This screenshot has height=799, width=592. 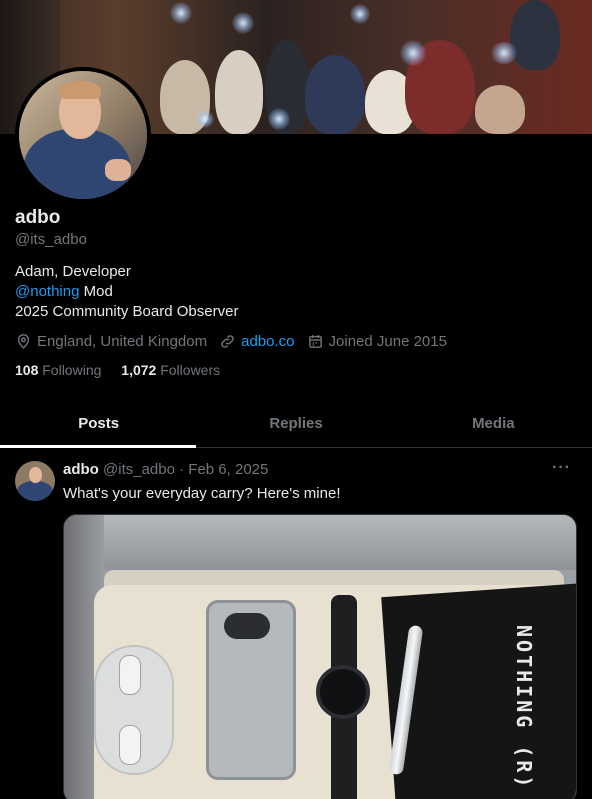 What do you see at coordinates (561, 468) in the screenshot?
I see `more-options-icon: ···` at bounding box center [561, 468].